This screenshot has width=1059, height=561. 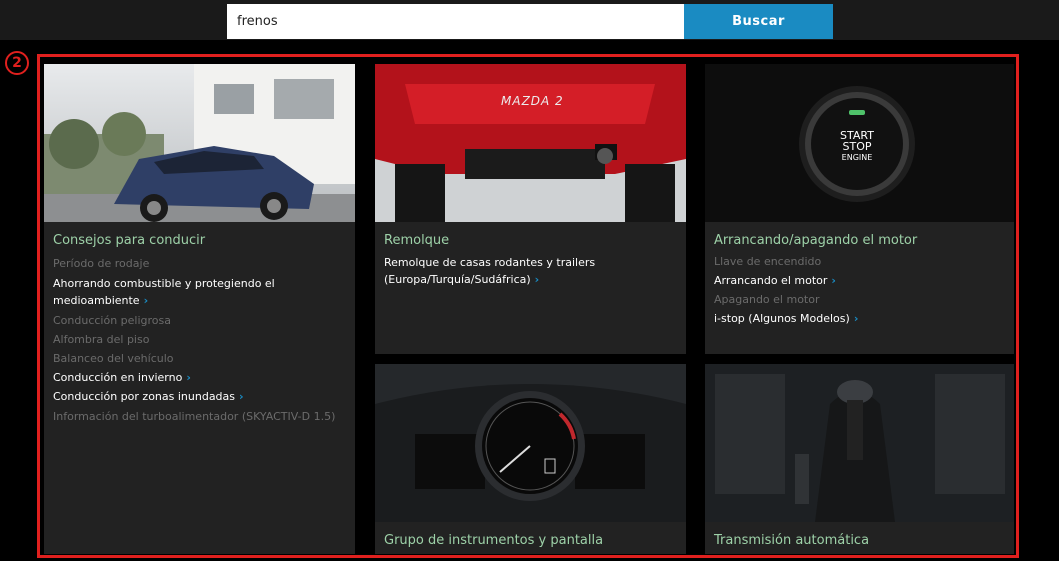 I want to click on card-title: Remolque, so click(x=417, y=240).